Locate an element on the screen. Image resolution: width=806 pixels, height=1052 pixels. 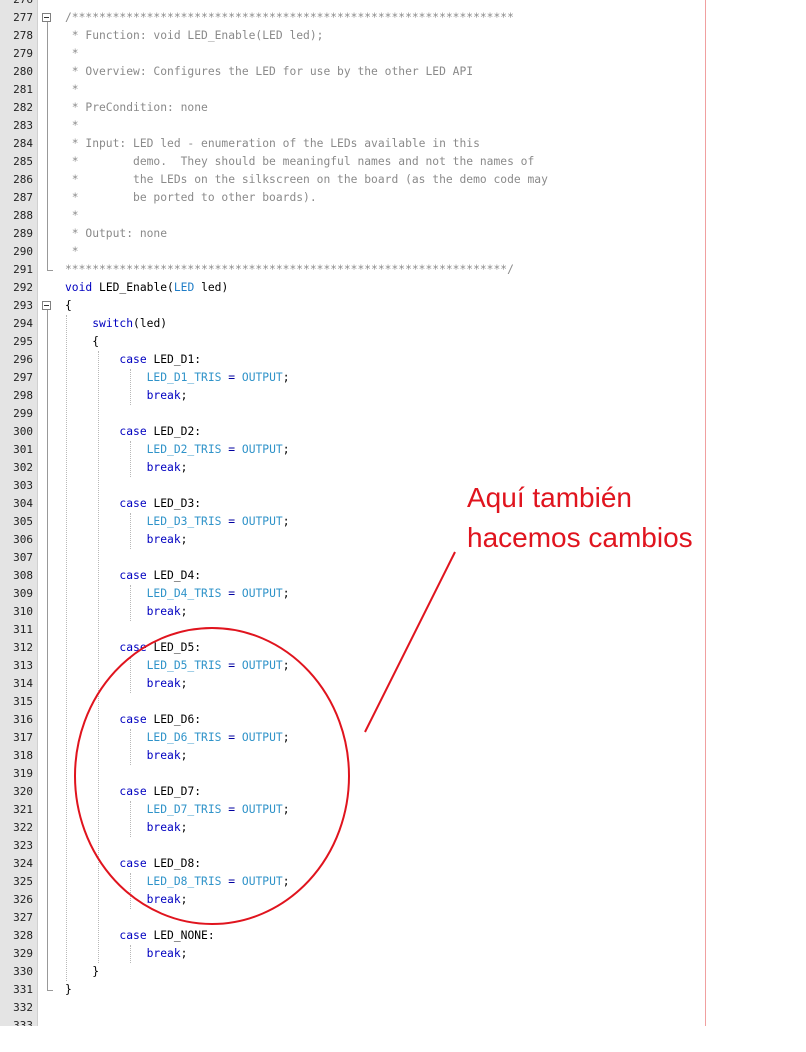
annotation-line-2: hacemos cambios is located at coordinates (580, 537).